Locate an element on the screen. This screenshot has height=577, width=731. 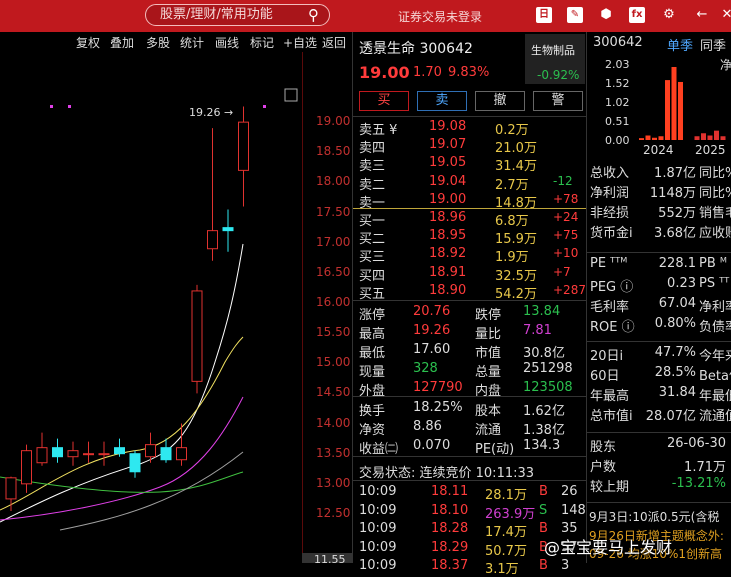
stat-value: 20.76 is located at coordinates (432, 311).